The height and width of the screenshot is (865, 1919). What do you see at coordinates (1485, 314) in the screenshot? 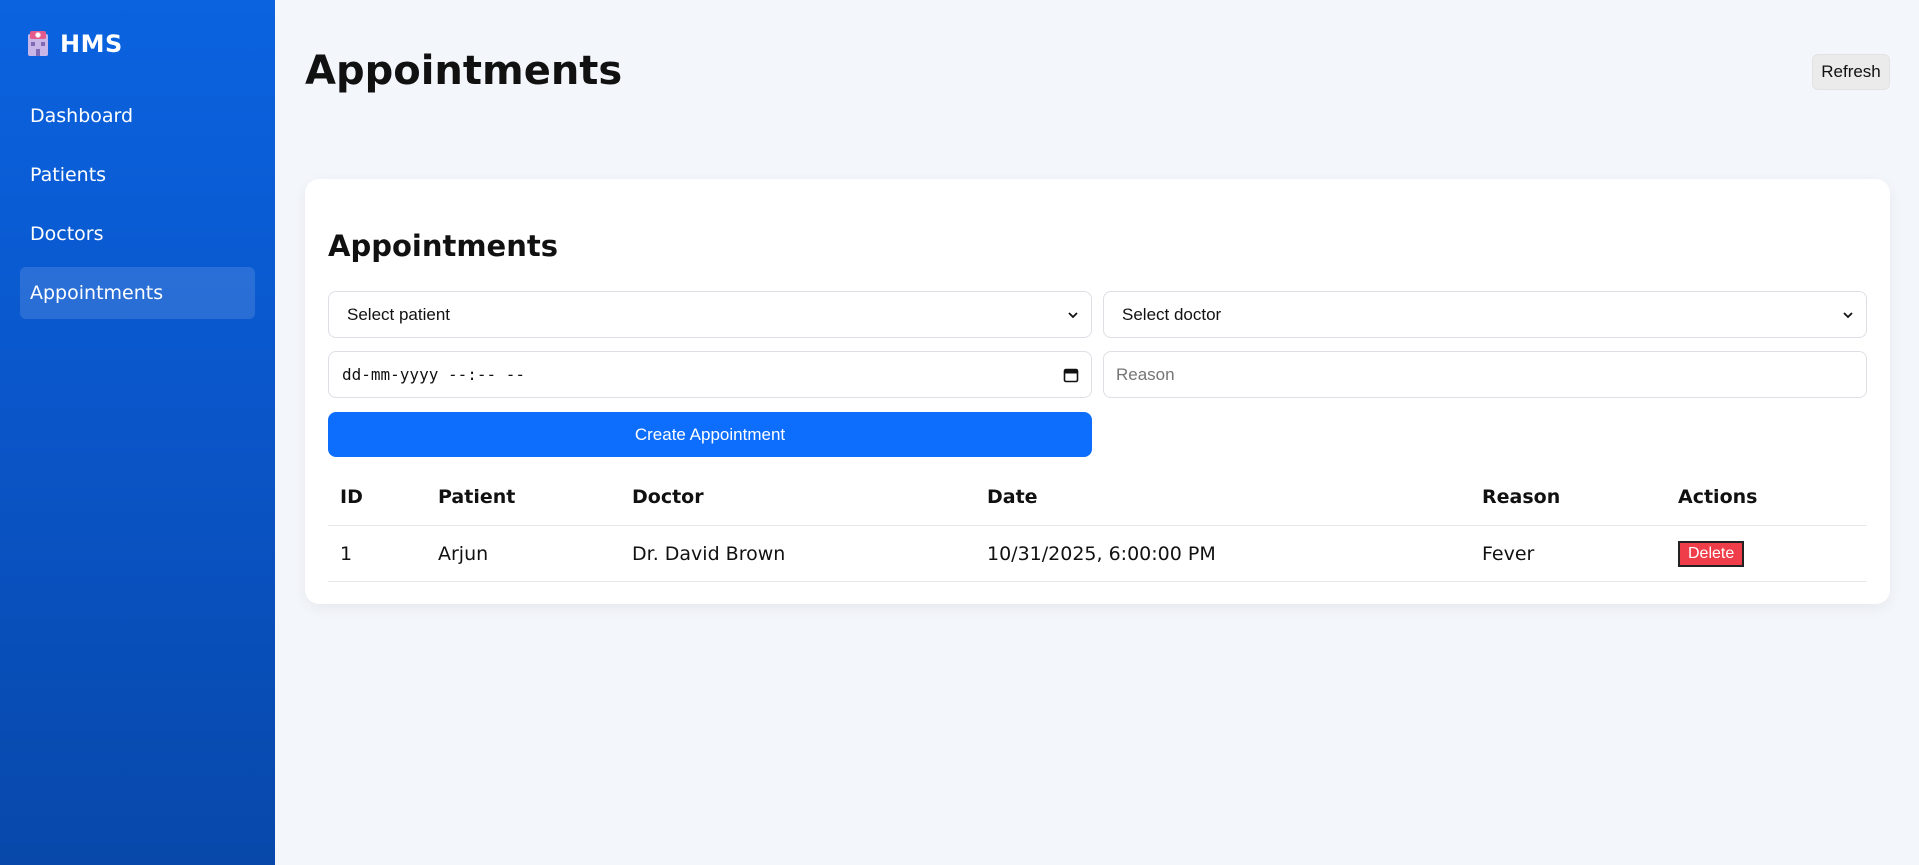
I see `doctor-select: Select doctor` at bounding box center [1485, 314].